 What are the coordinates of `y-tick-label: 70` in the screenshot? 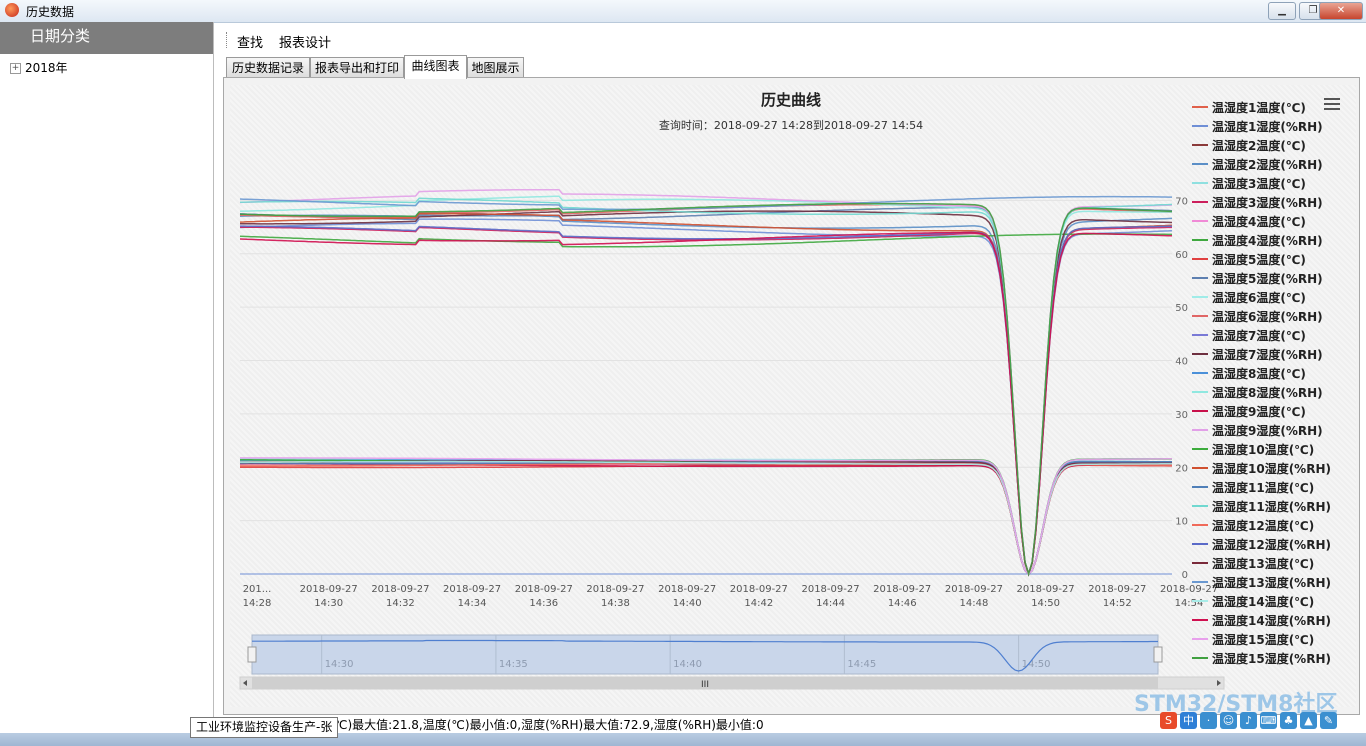 It's located at (1181, 201).